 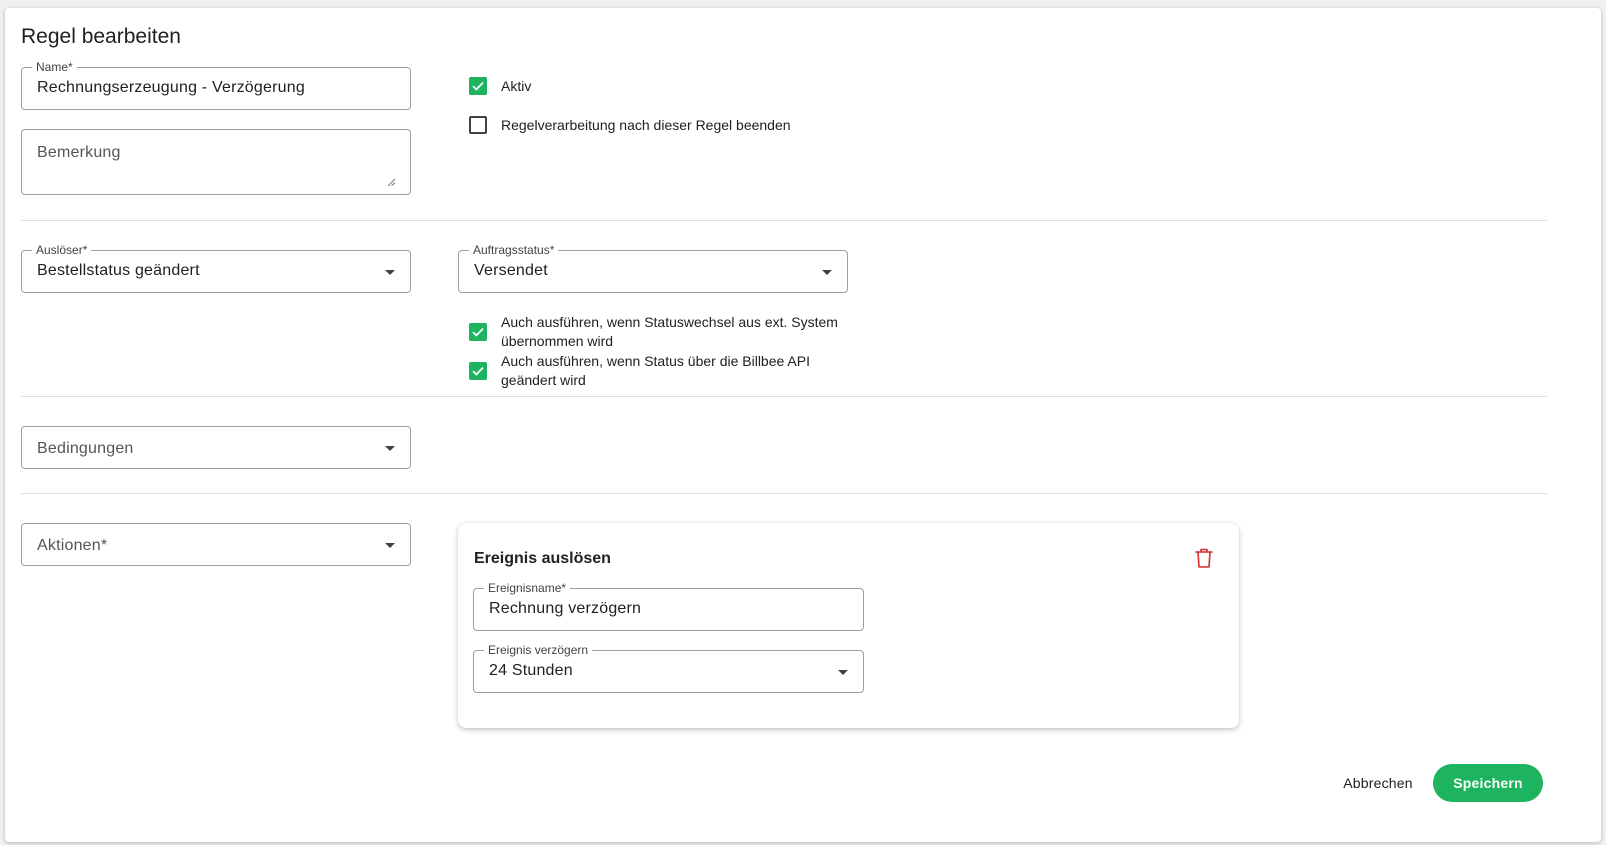 What do you see at coordinates (511, 270) in the screenshot?
I see `order-status-select-value: Versendet` at bounding box center [511, 270].